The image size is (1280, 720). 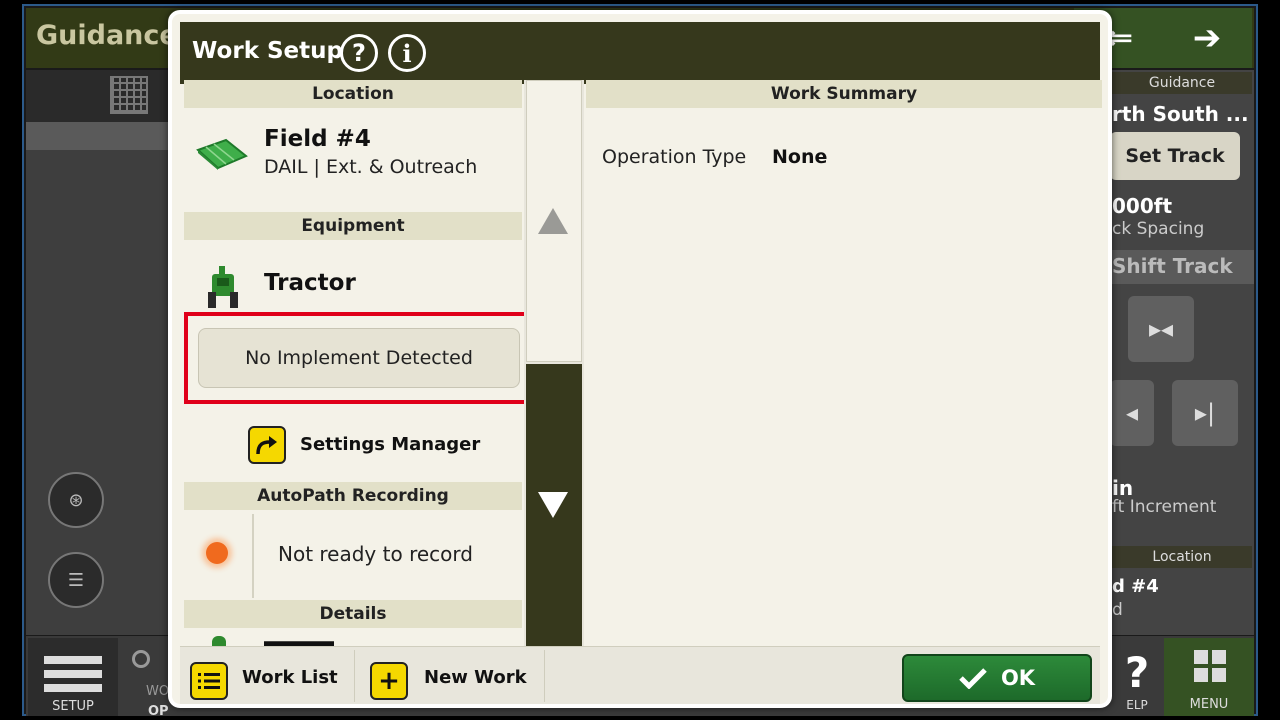 I want to click on center-shift-button: ▸◂, so click(x=1161, y=329).